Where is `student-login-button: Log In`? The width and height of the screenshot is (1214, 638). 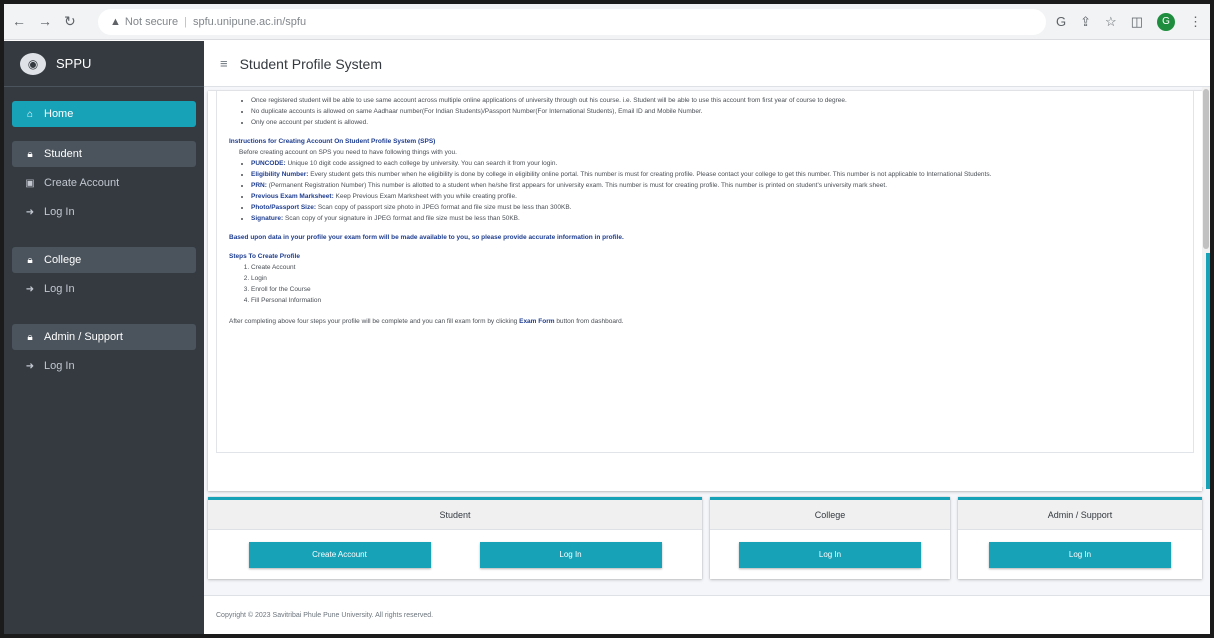 student-login-button: Log In is located at coordinates (570, 554).